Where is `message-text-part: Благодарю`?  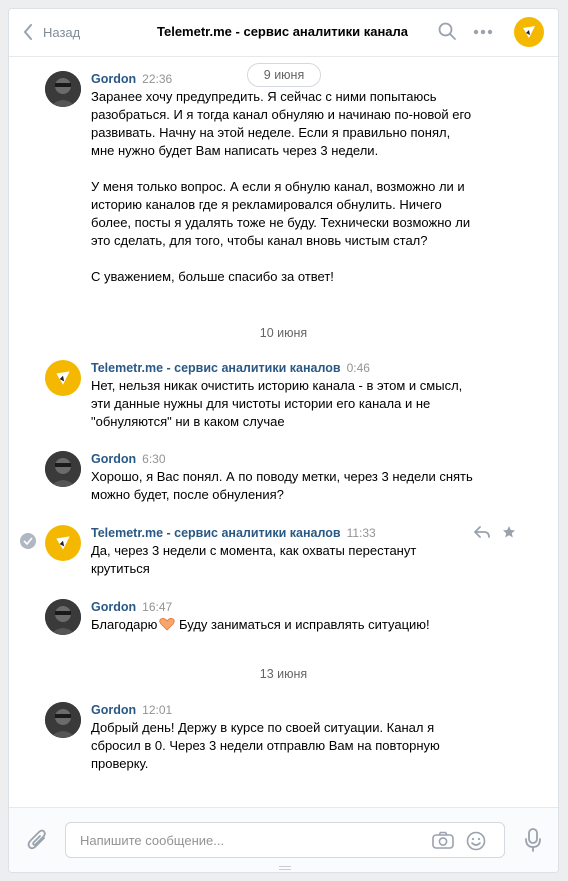 message-text-part: Благодарю is located at coordinates (124, 624).